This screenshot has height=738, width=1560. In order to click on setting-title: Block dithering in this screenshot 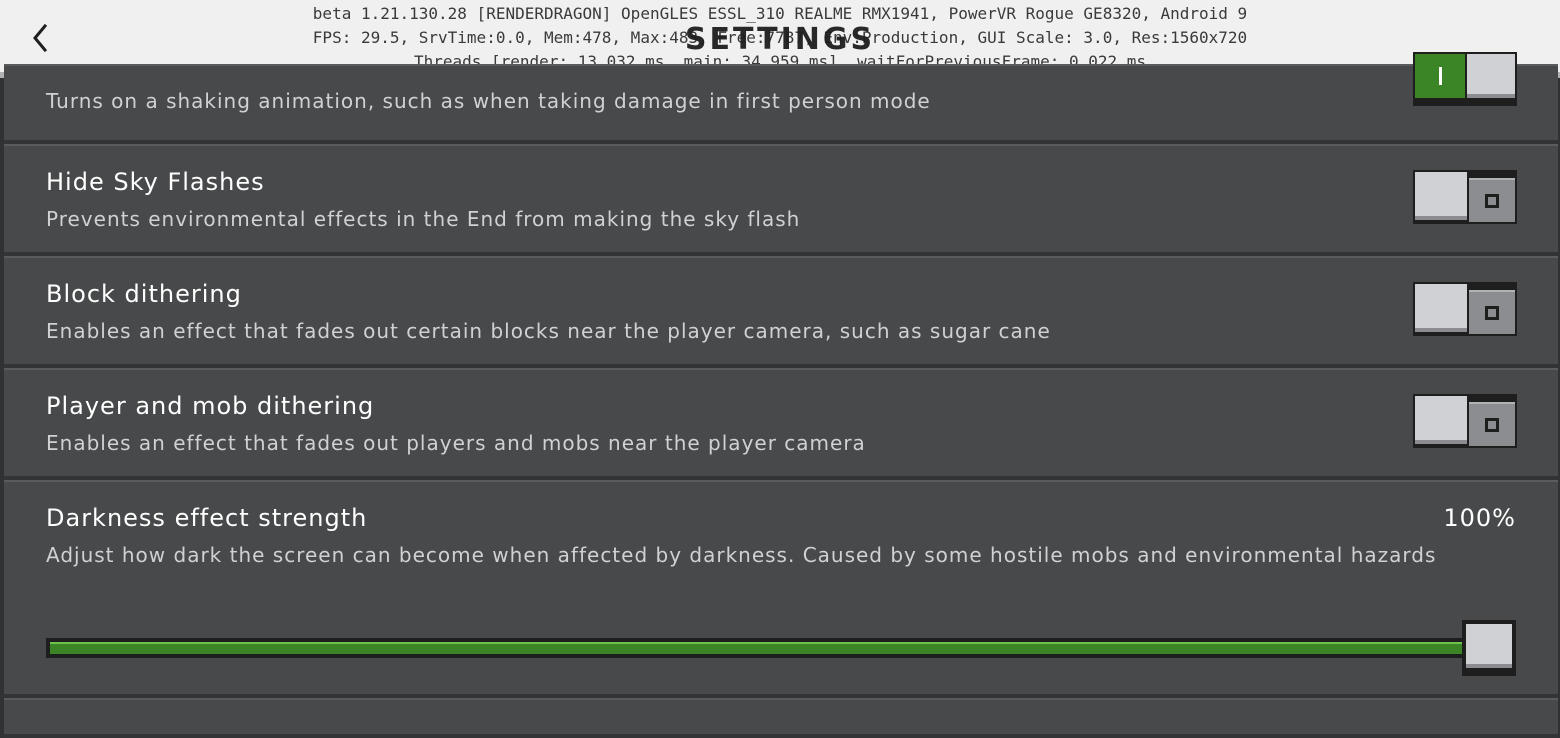, I will do `click(144, 294)`.